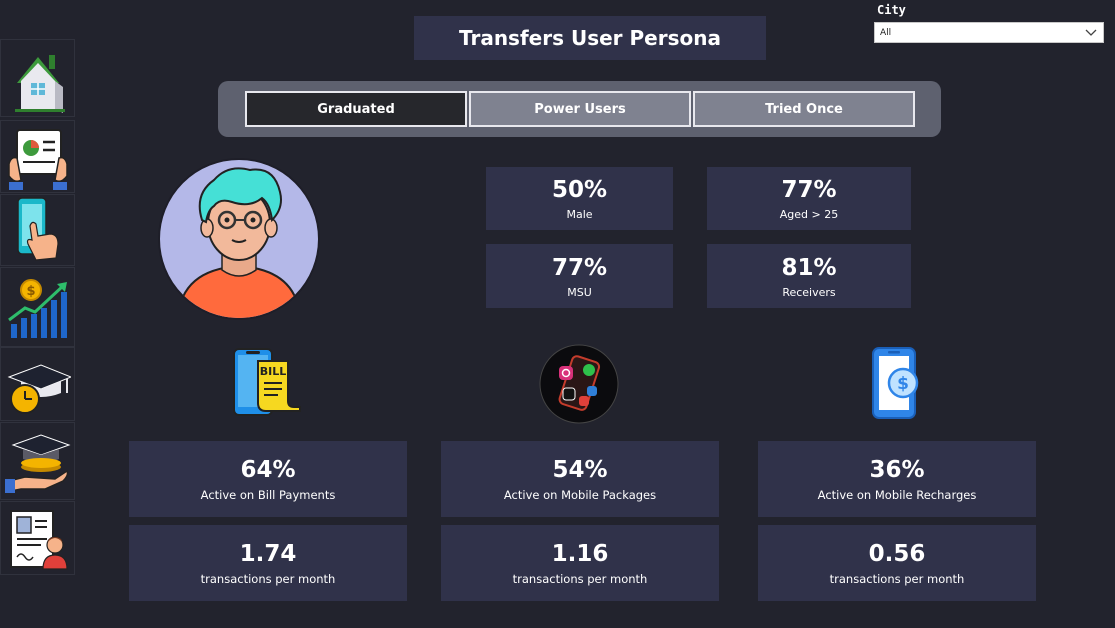 Image resolution: width=1115 pixels, height=628 pixels. What do you see at coordinates (579, 214) in the screenshot?
I see `stat-male-label: Male` at bounding box center [579, 214].